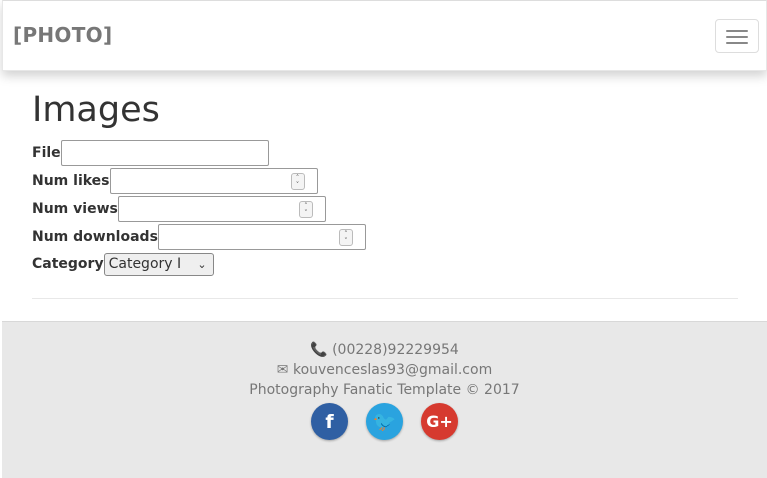 The width and height of the screenshot is (767, 478). I want to click on envelope-icon: ✉, so click(282, 370).